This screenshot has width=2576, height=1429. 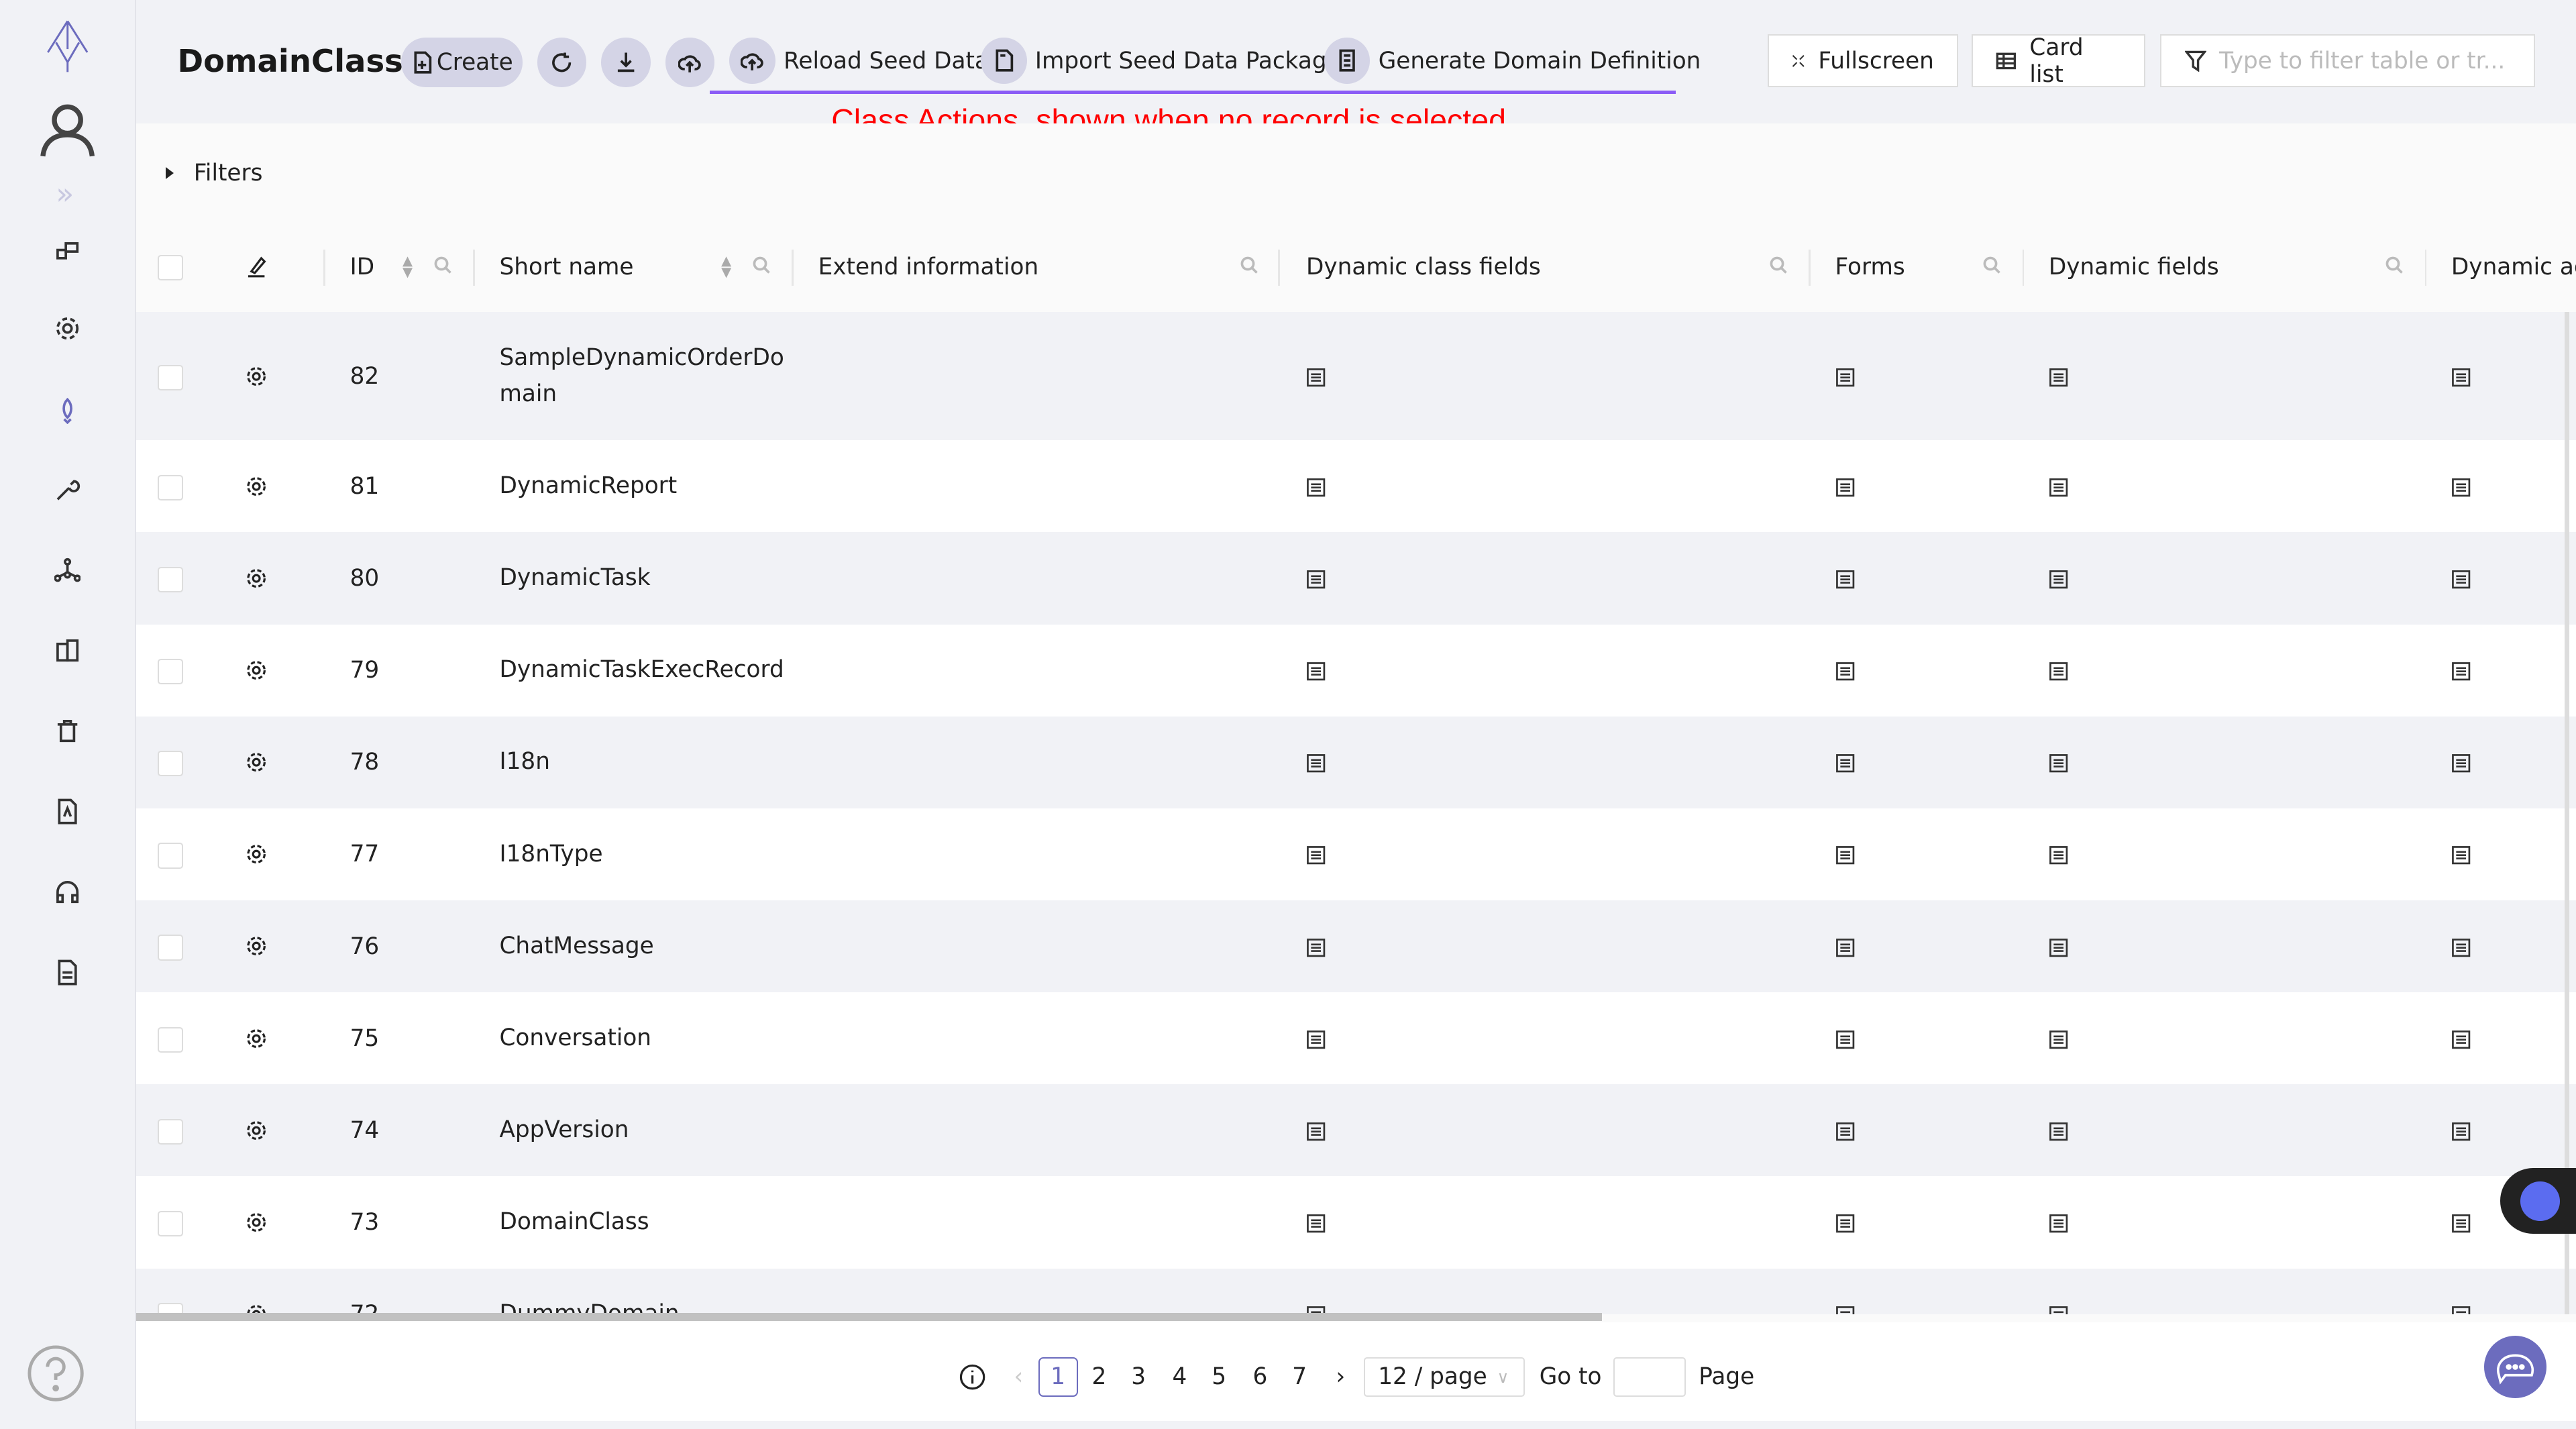 What do you see at coordinates (1356, 1038) in the screenshot?
I see `table-row: 75 Conversation` at bounding box center [1356, 1038].